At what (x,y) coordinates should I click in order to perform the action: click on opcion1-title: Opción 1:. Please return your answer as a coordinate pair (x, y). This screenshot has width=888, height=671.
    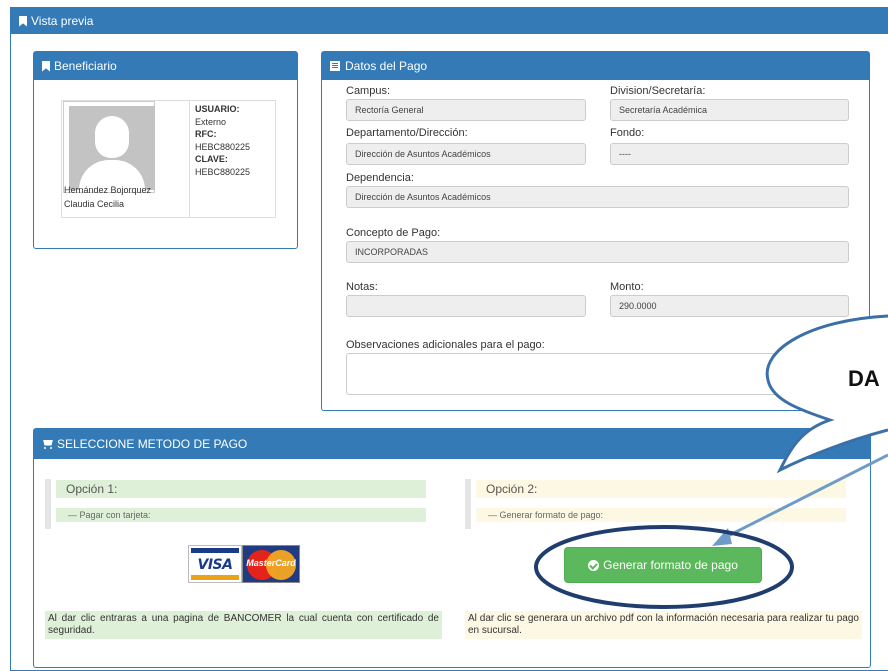
    Looking at the image, I should click on (241, 489).